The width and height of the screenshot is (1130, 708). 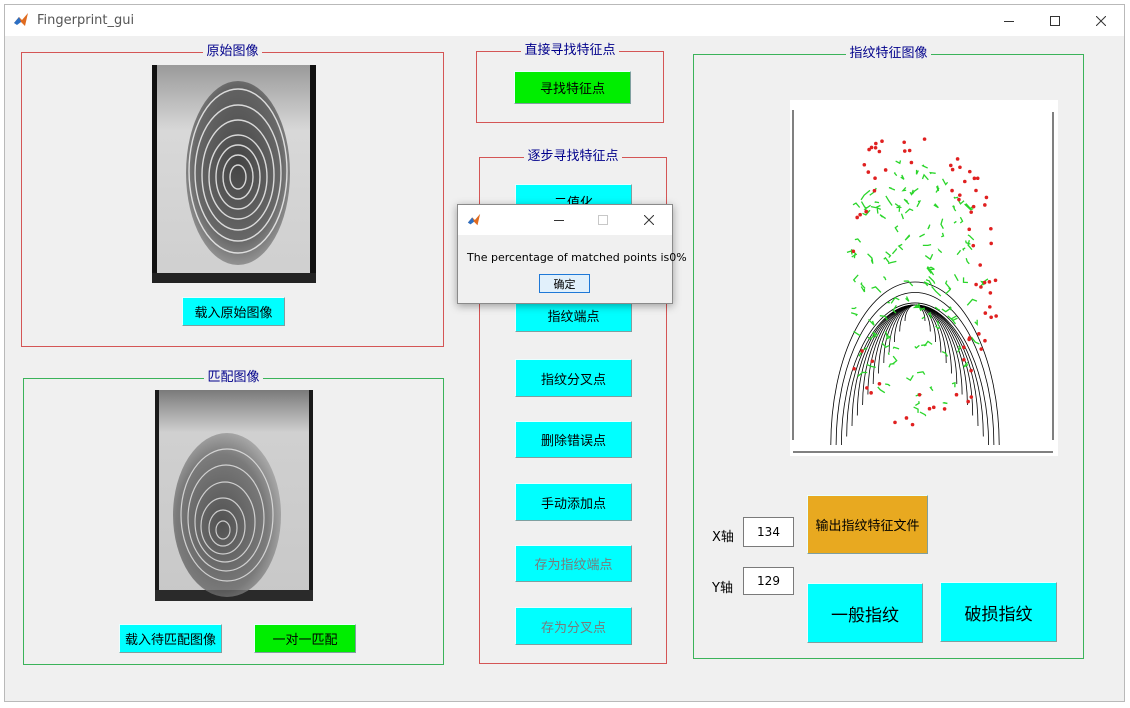 What do you see at coordinates (573, 378) in the screenshot?
I see `bifurcations-button: 指纹分叉点` at bounding box center [573, 378].